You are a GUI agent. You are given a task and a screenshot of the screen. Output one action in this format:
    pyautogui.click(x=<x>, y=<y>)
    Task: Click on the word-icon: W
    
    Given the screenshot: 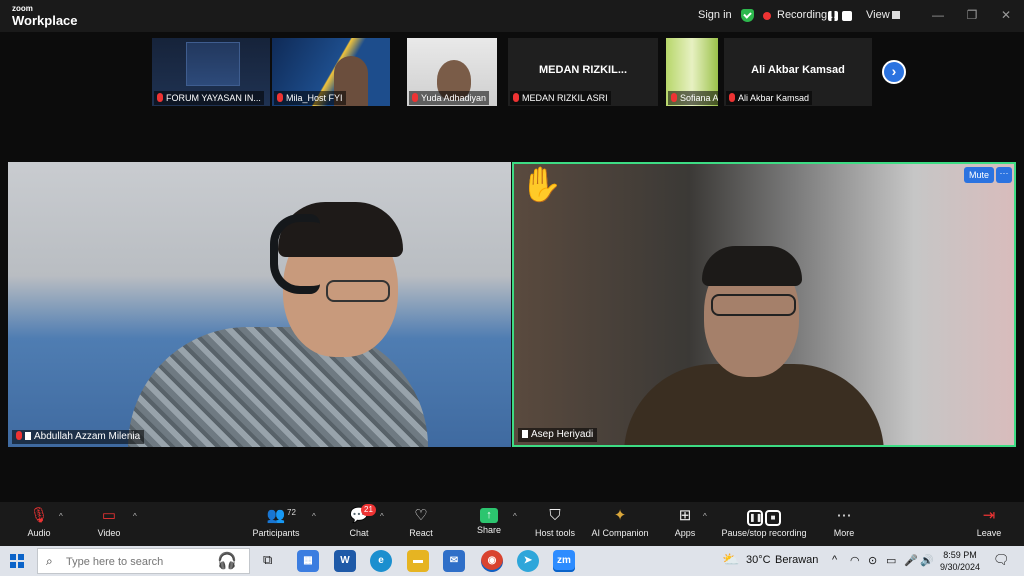 What is the action you would take?
    pyautogui.click(x=345, y=561)
    